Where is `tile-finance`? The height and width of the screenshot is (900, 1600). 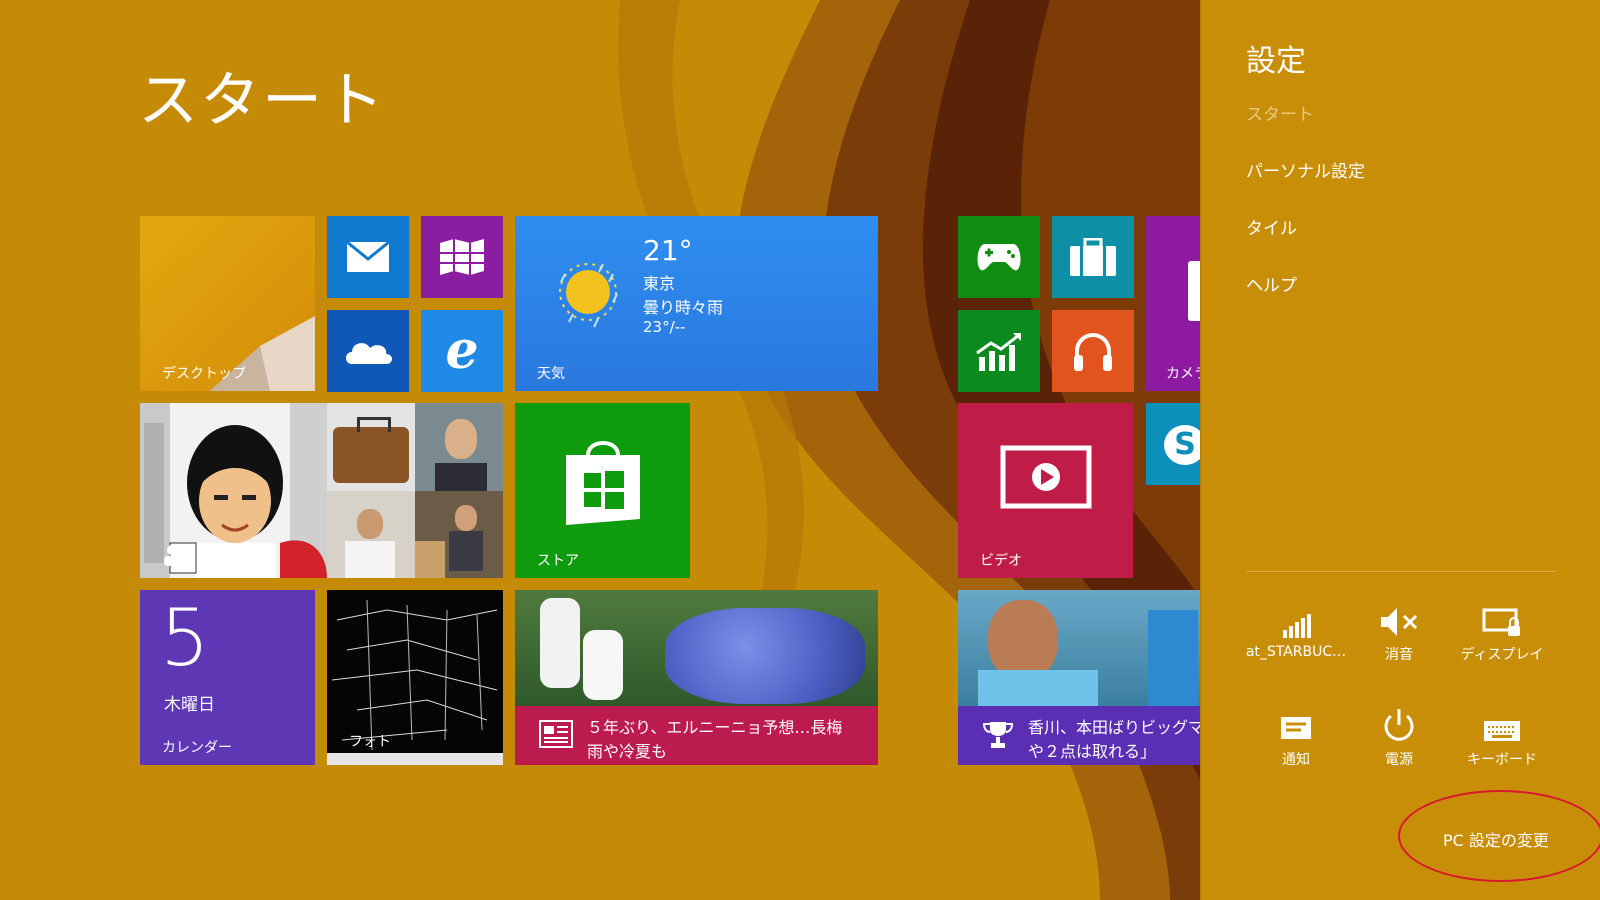
tile-finance is located at coordinates (999, 351).